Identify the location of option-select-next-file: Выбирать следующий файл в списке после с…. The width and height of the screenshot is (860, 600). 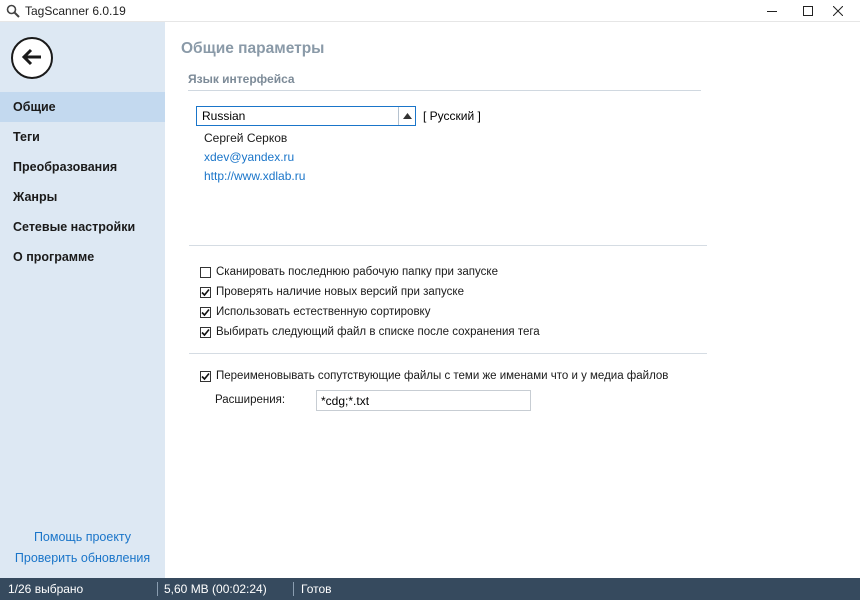
(370, 332).